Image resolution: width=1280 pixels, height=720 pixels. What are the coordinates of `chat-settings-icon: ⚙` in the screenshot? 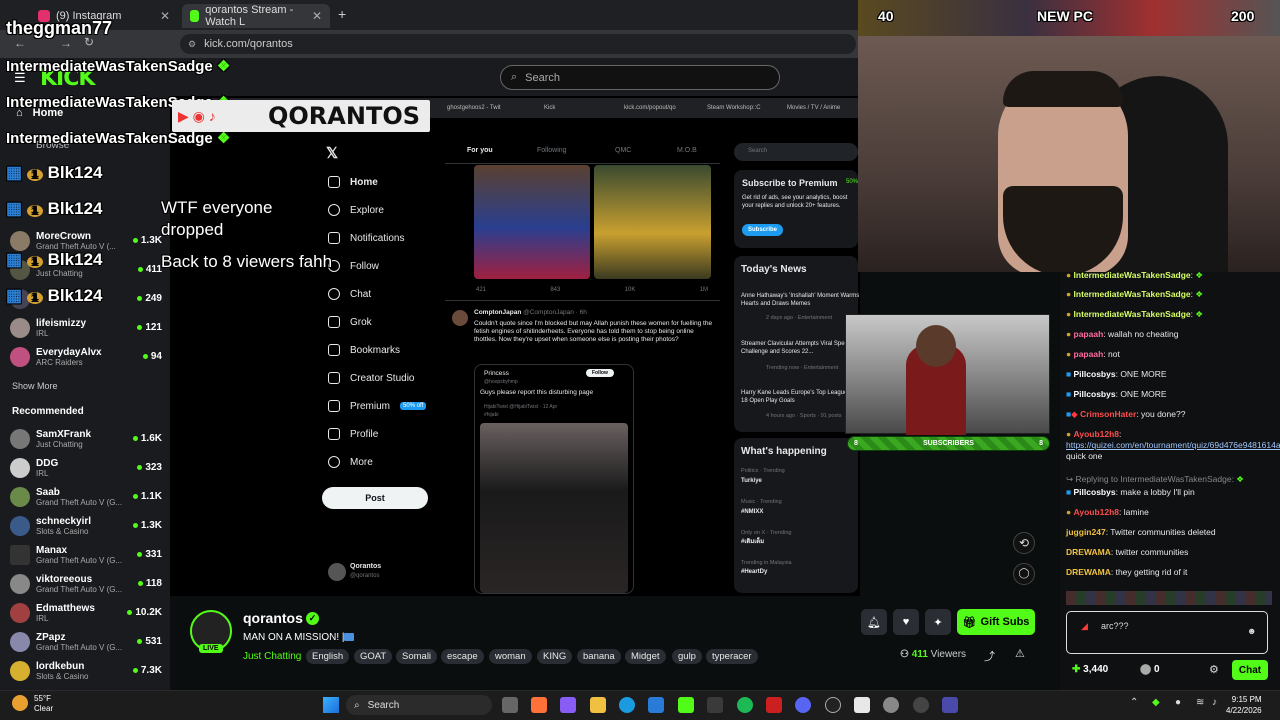 It's located at (1214, 669).